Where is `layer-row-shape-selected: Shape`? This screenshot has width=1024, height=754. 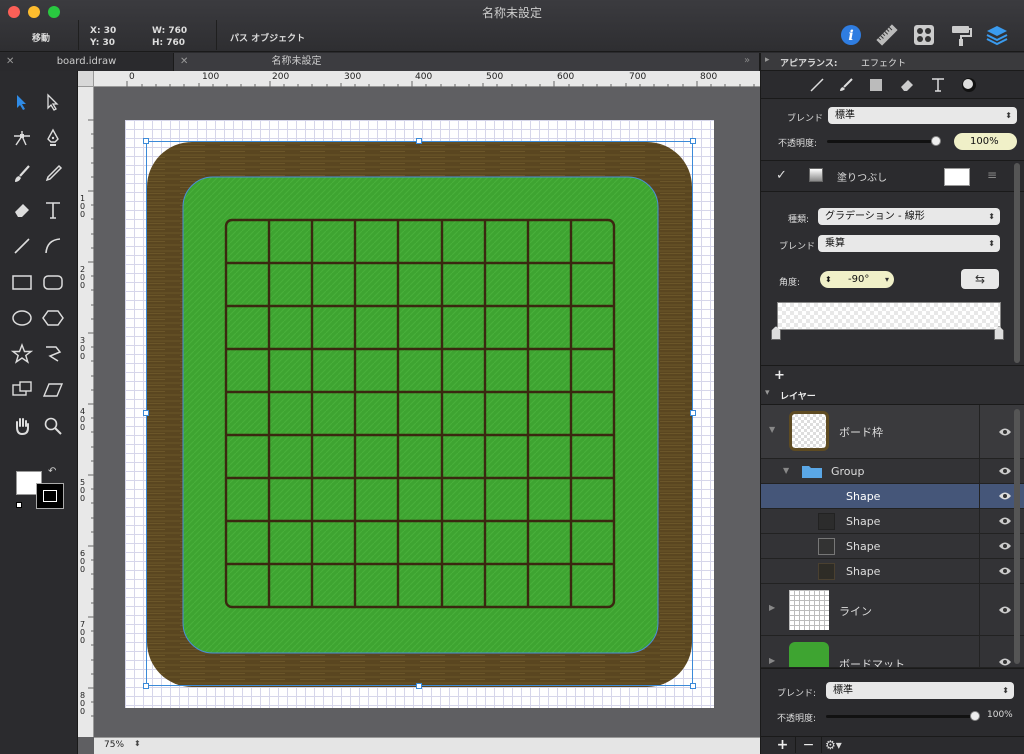
layer-row-shape-selected: Shape is located at coordinates (892, 496).